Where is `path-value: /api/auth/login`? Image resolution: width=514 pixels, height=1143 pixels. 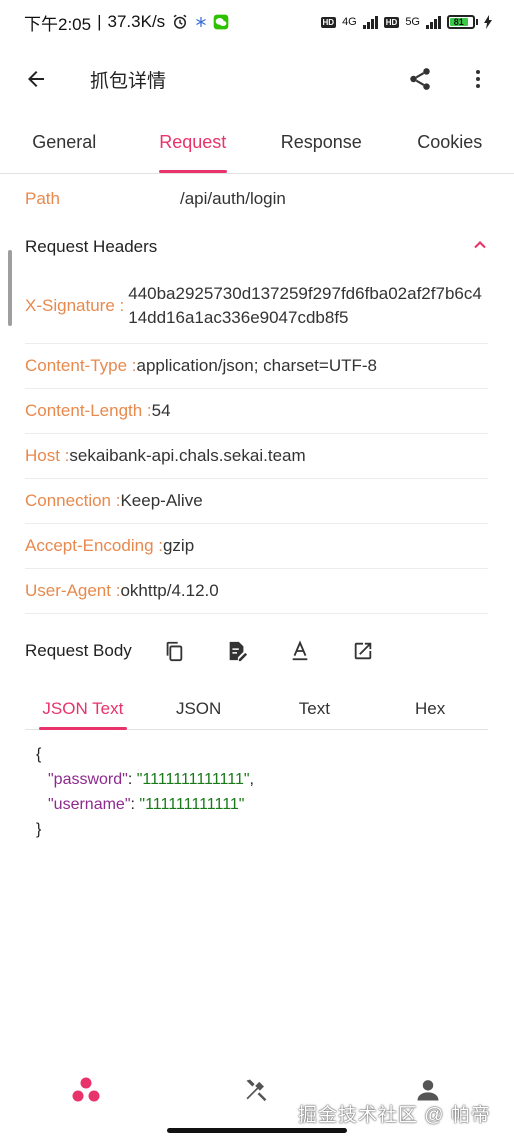 path-value: /api/auth/login is located at coordinates (233, 198).